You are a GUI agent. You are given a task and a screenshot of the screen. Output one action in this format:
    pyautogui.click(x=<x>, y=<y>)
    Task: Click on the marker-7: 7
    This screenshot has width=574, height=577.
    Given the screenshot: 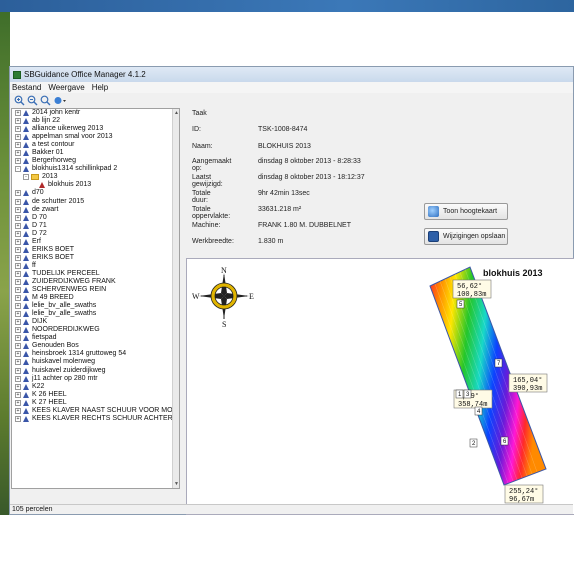 What is the action you would take?
    pyautogui.click(x=498, y=363)
    